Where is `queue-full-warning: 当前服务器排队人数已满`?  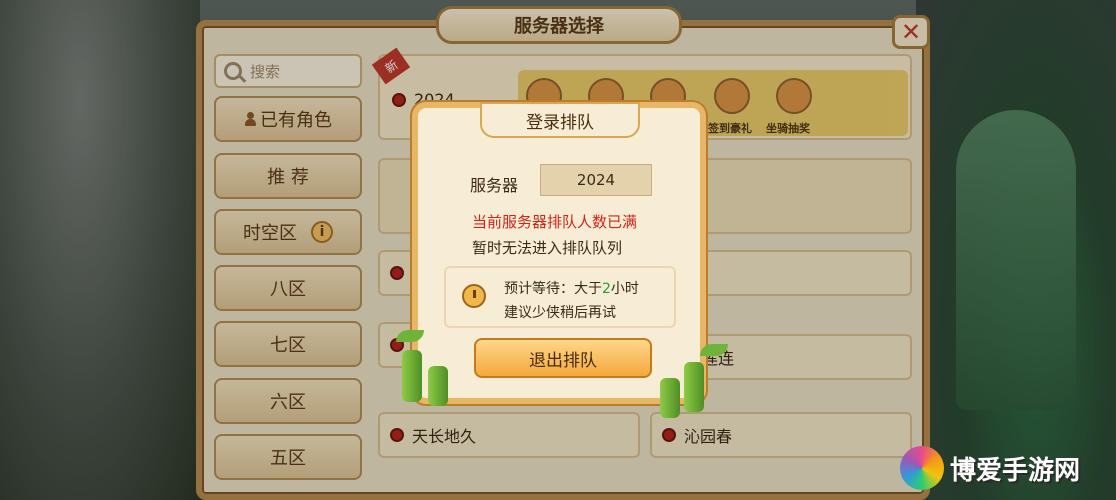
queue-full-warning: 当前服务器排队人数已满 is located at coordinates (555, 222).